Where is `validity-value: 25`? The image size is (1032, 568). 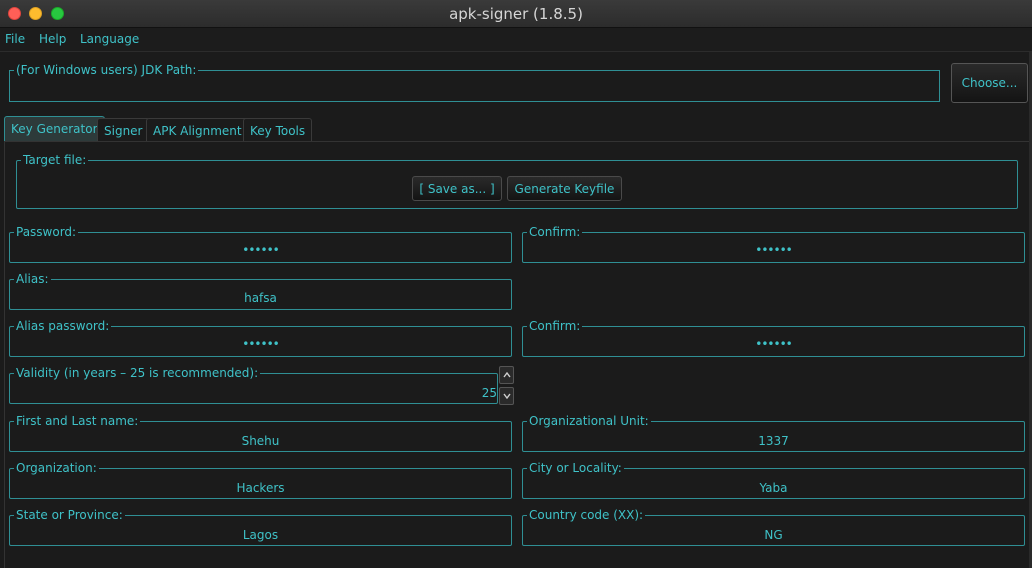
validity-value: 25 is located at coordinates (489, 393).